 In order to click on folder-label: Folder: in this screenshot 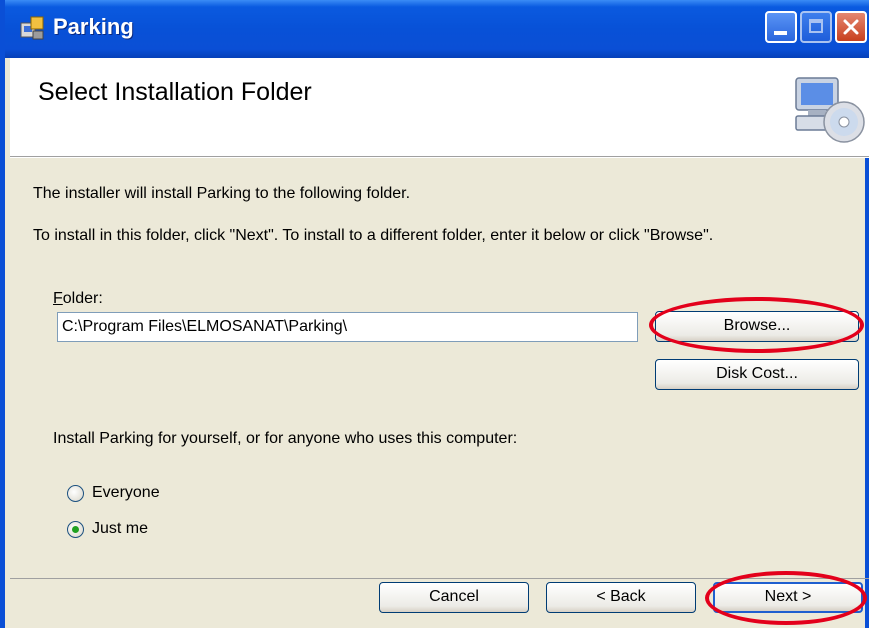, I will do `click(78, 299)`.